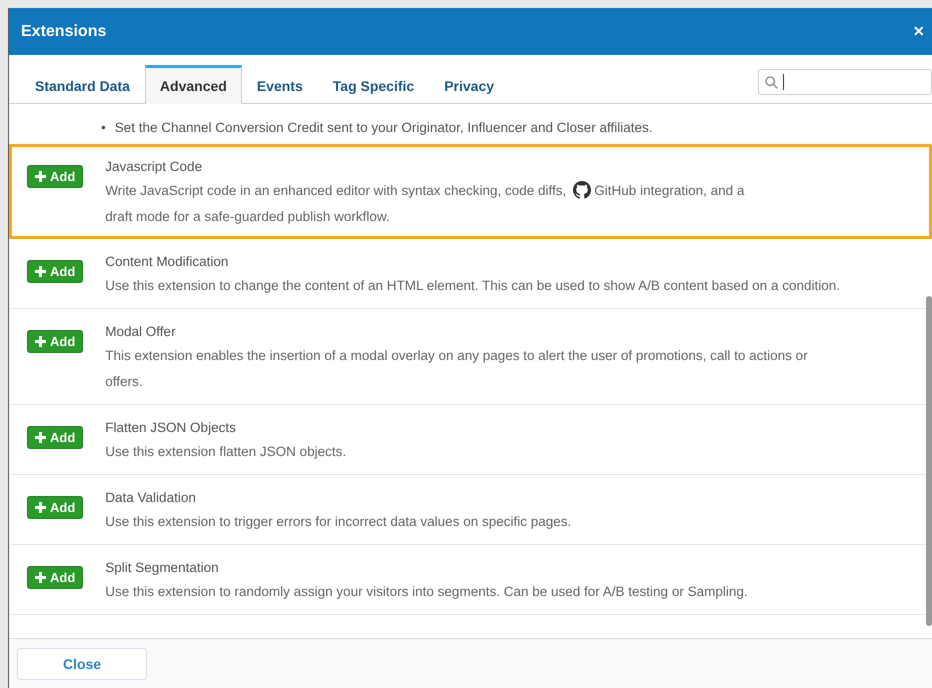  Describe the element at coordinates (472, 285) in the screenshot. I see `extension-description: Use this extension to change the content of an HTML element. This can be used to show A/B content based on a condition.` at that location.